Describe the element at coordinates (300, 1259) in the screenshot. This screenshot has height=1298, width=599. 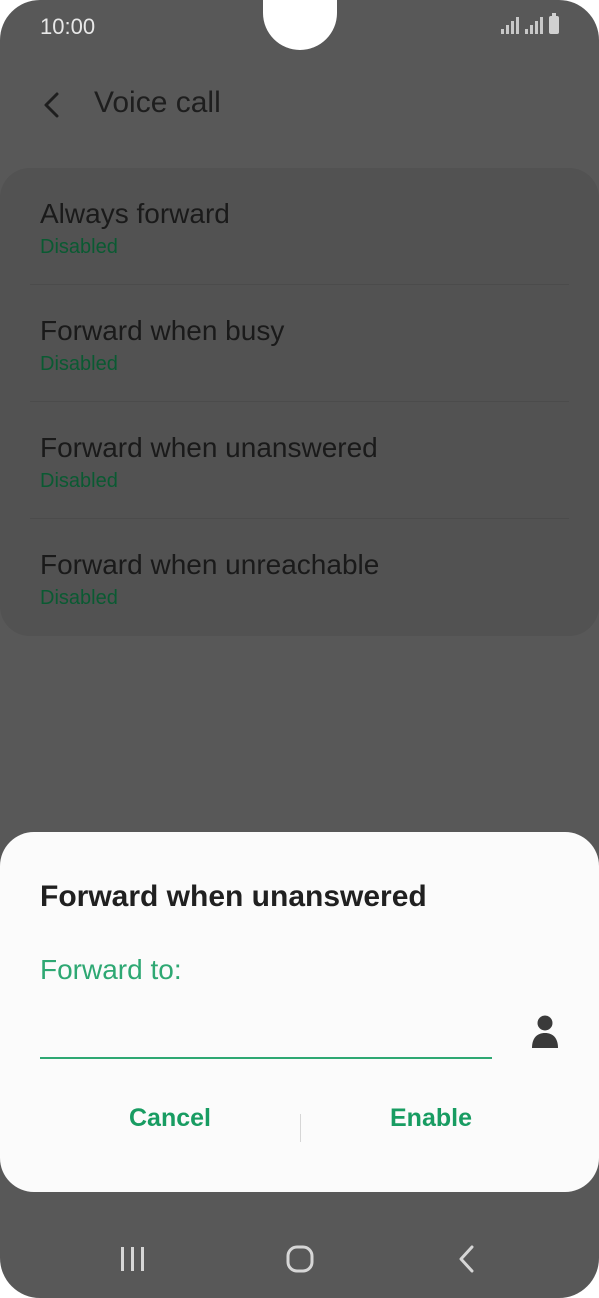
I see `home-icon` at that location.